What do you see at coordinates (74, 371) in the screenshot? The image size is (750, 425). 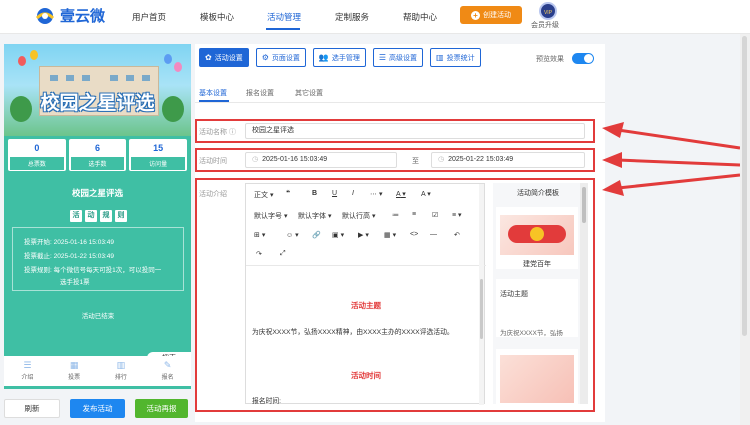 I see `tab-vote: ▦ 投票` at bounding box center [74, 371].